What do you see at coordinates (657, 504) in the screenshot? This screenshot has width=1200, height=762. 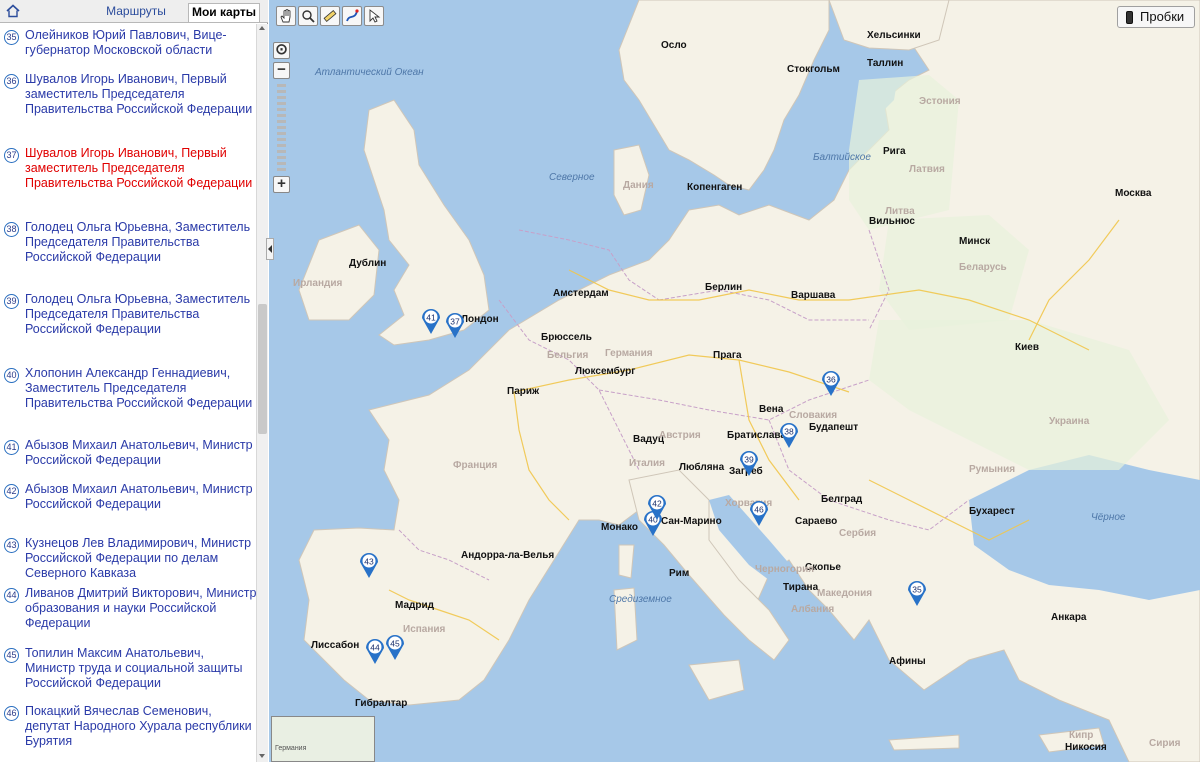 I see `marker-number: 42` at bounding box center [657, 504].